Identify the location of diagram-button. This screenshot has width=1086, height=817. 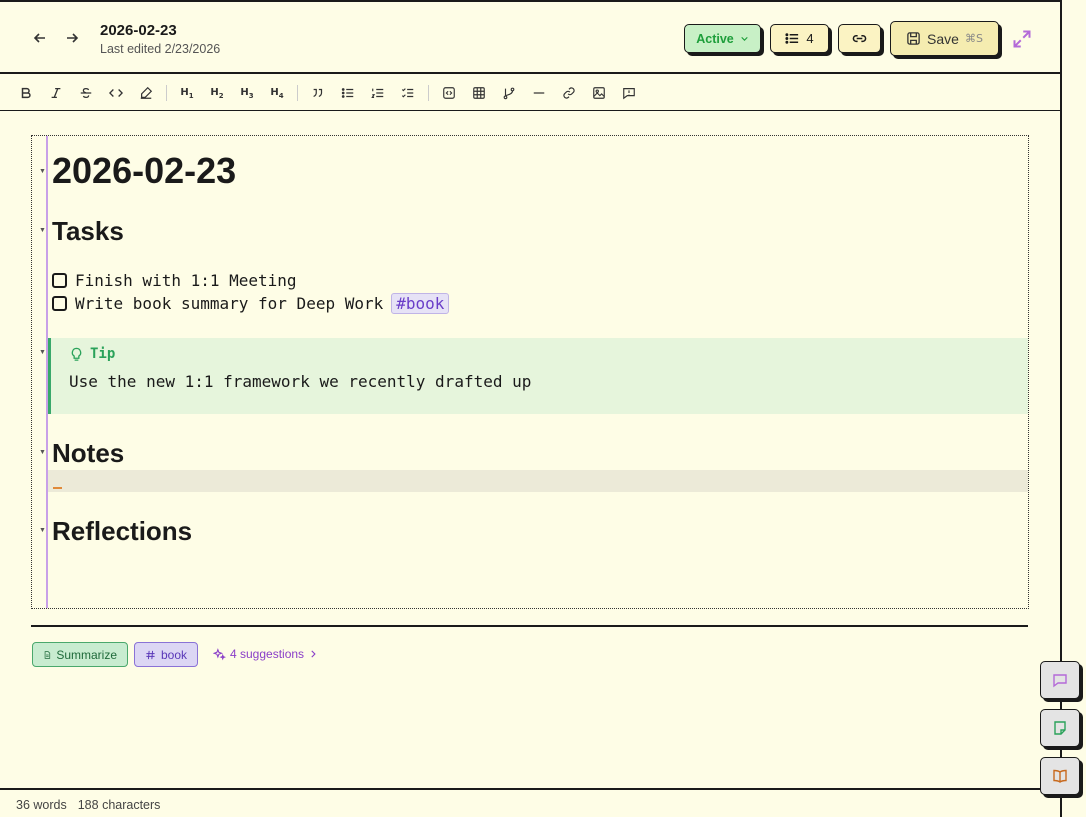
(509, 93).